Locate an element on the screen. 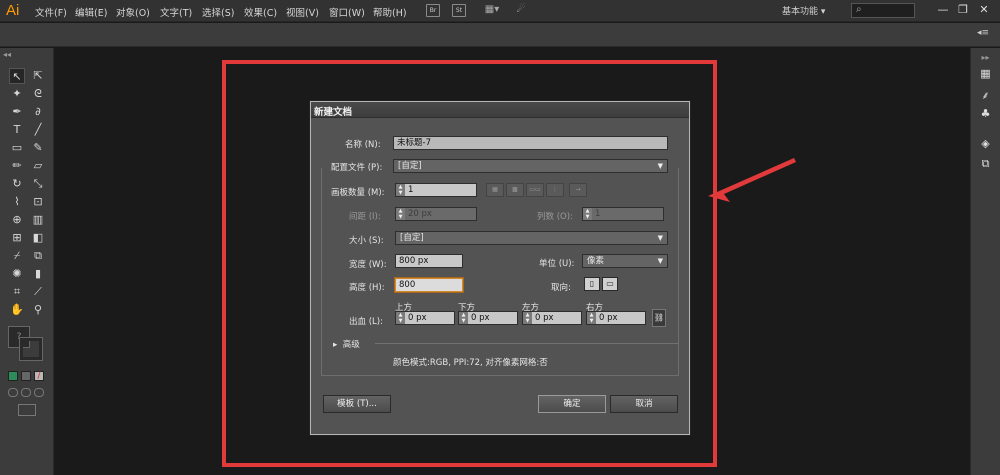 The image size is (1000, 475). menu-help: 帮助(H) is located at coordinates (390, 12).